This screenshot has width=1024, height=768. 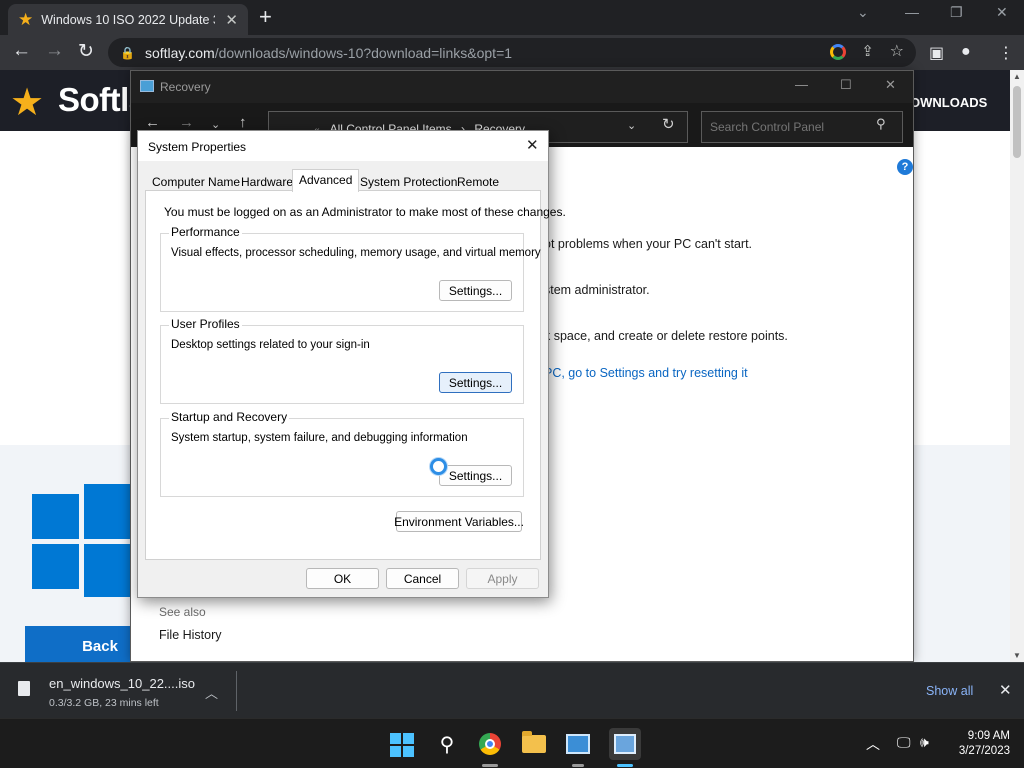 I want to click on side-panel-icon: ▣, so click(x=936, y=53).